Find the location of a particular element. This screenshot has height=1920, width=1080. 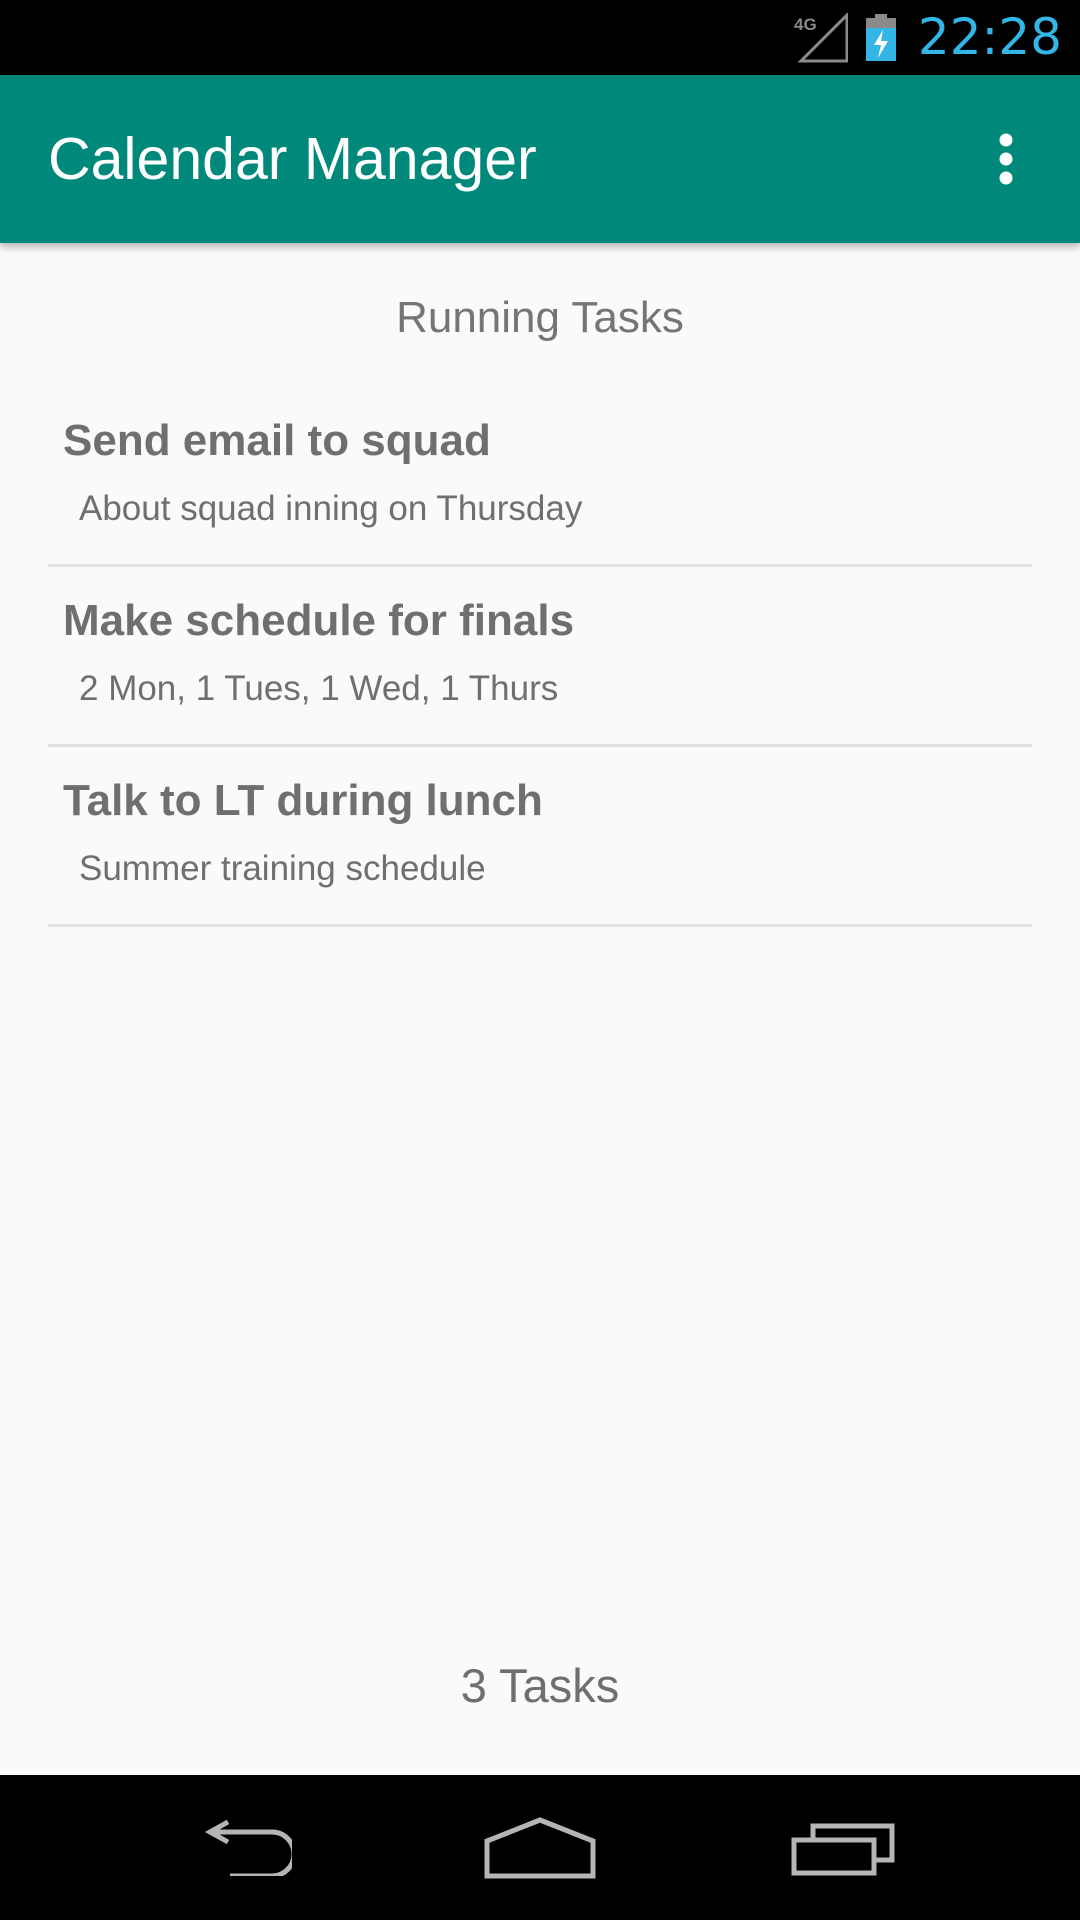

recents-icon is located at coordinates (843, 1849).